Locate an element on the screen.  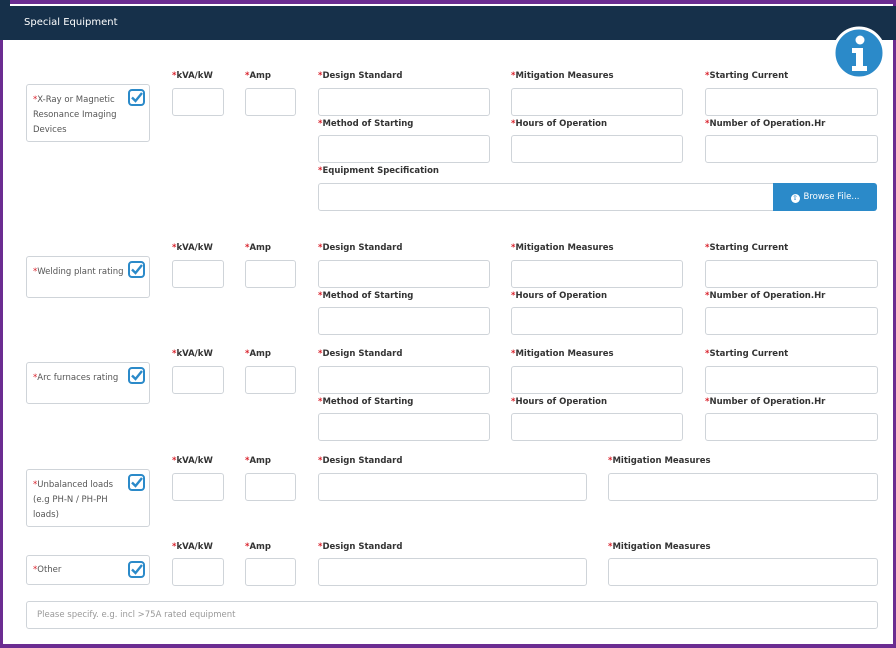
equipment-specification-file-input is located at coordinates (546, 197).